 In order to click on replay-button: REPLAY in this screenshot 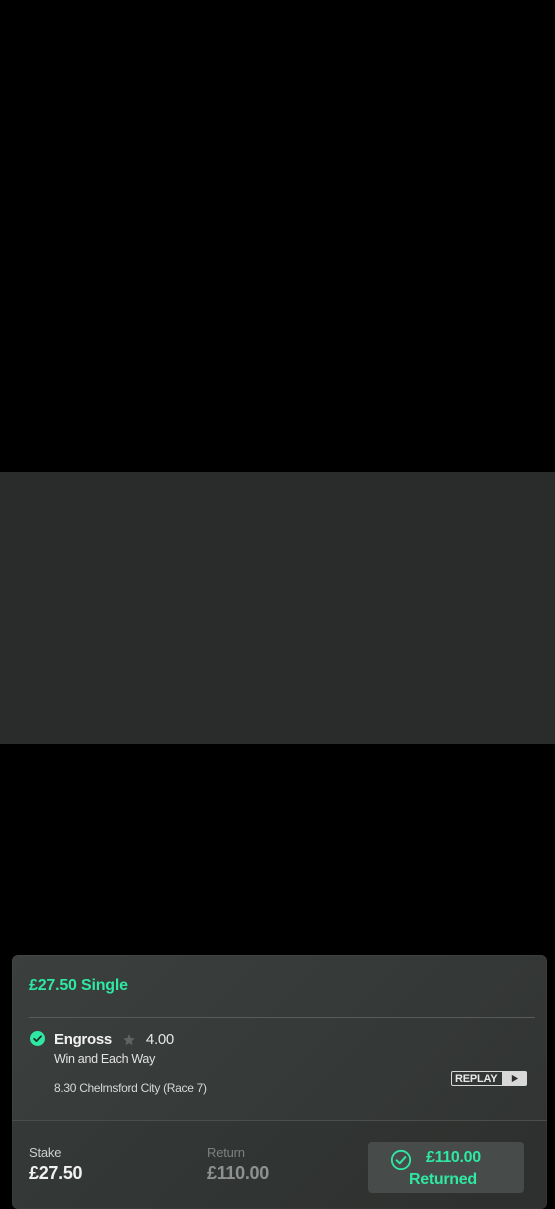, I will do `click(489, 1078)`.